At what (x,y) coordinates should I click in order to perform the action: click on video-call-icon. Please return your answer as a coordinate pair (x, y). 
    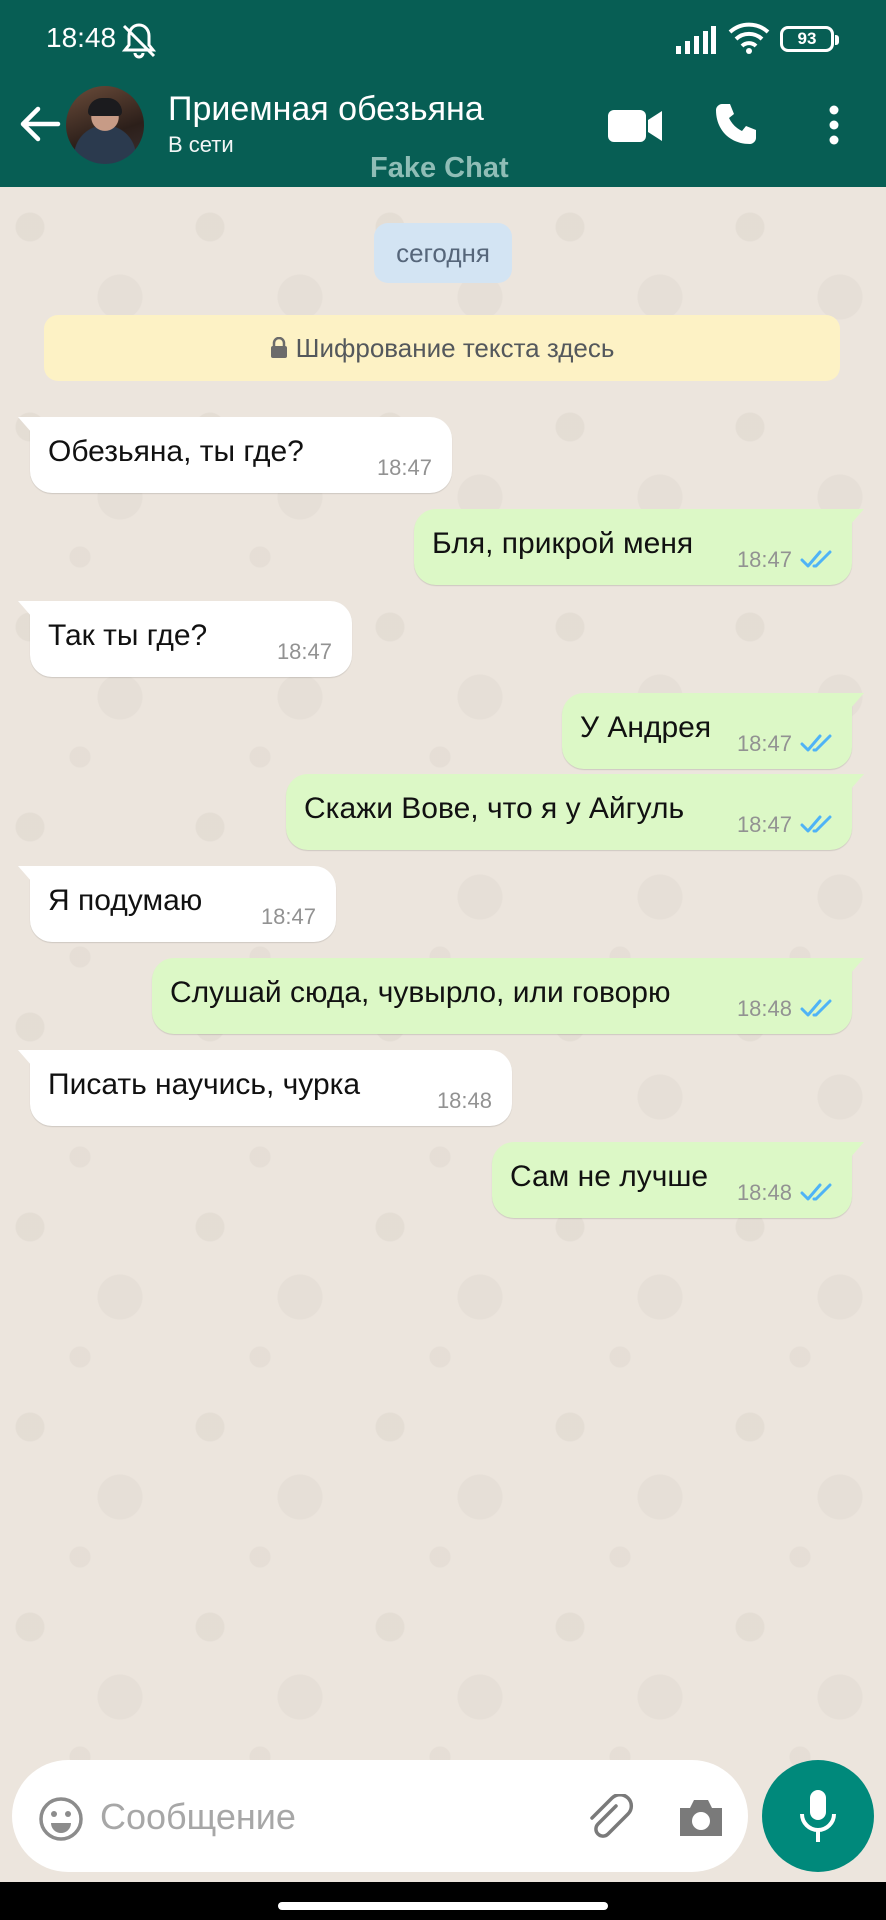
    Looking at the image, I should click on (636, 126).